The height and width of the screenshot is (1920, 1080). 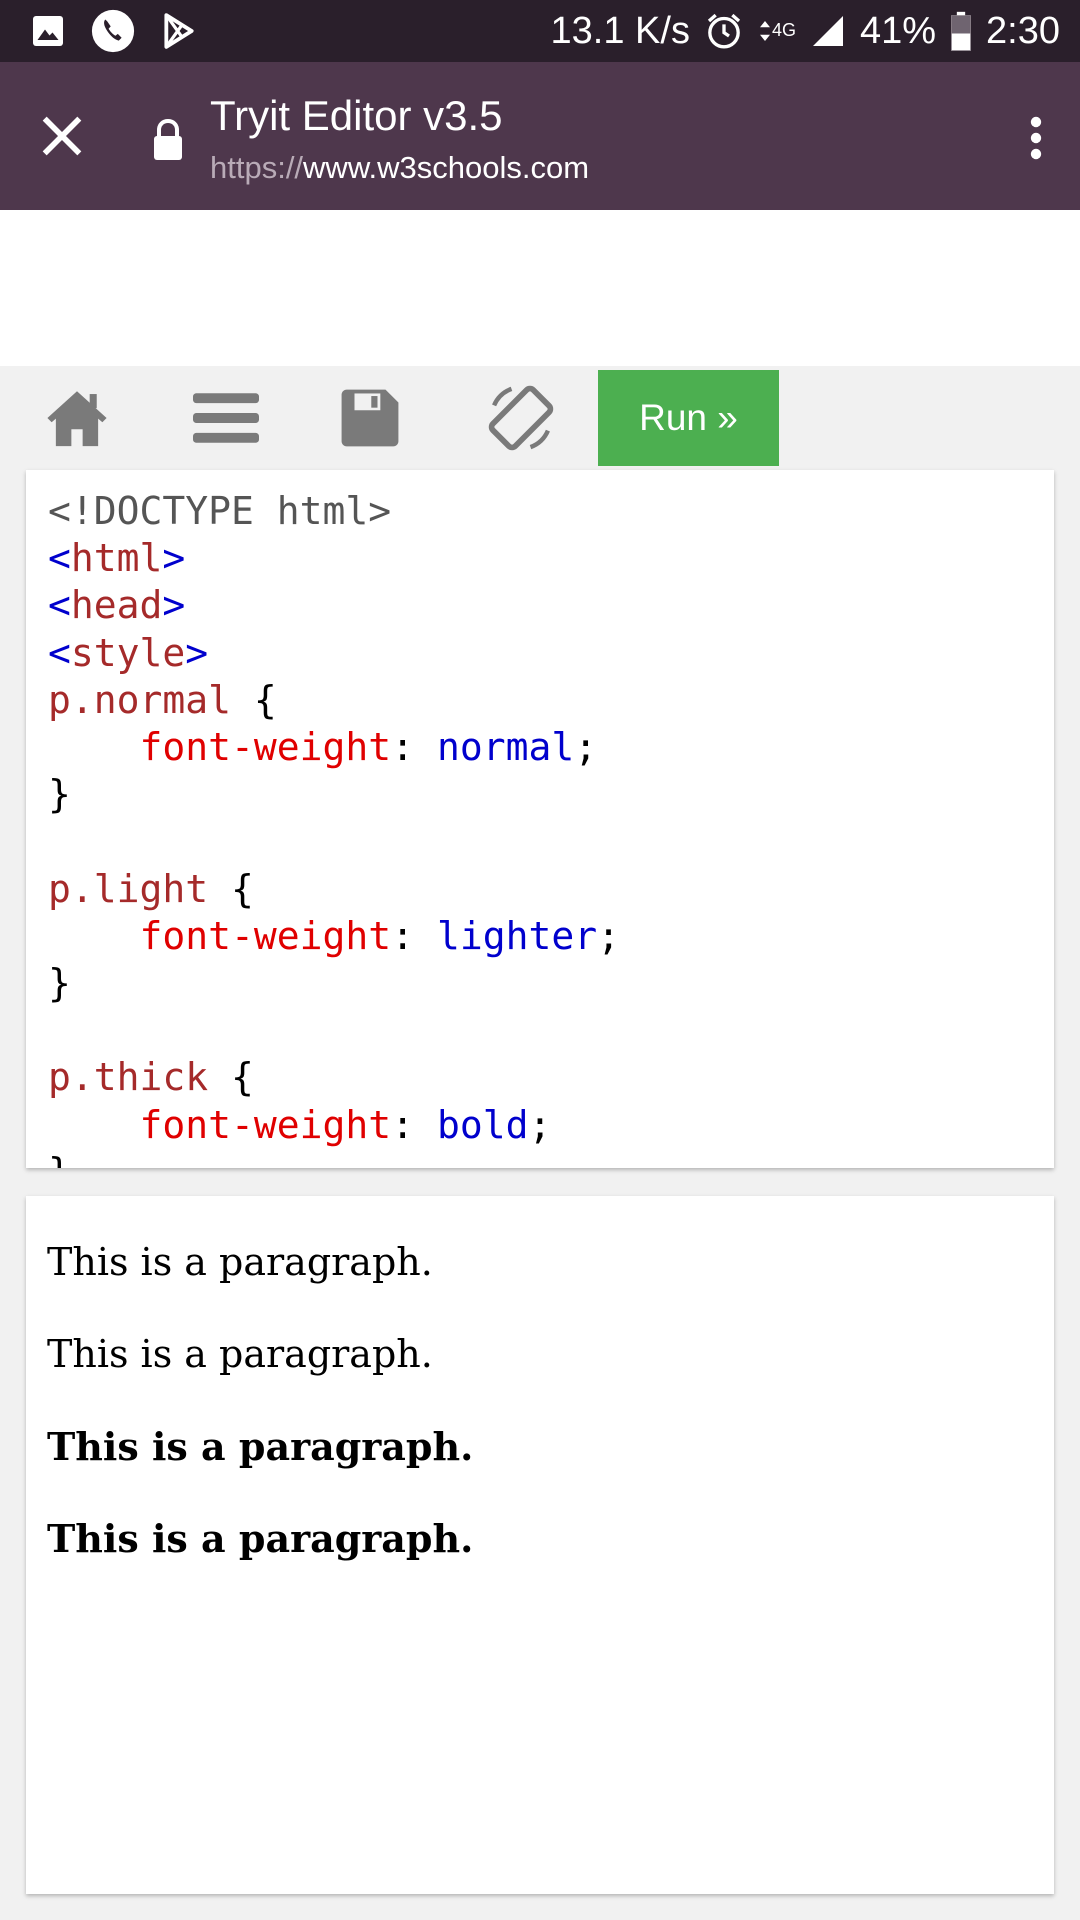 I want to click on phone-icon, so click(x=113, y=31).